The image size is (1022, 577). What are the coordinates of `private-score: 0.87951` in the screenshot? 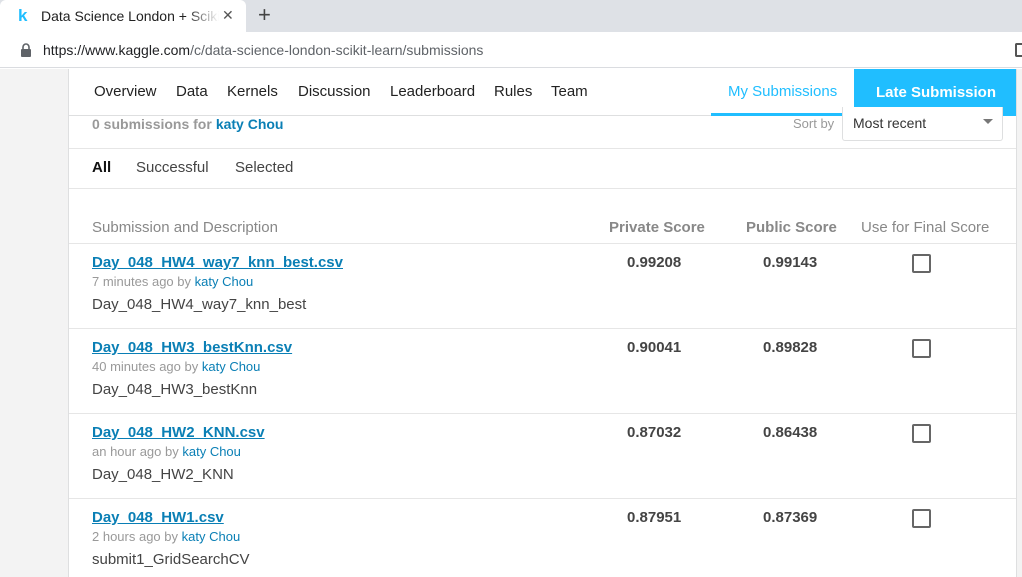 It's located at (654, 517).